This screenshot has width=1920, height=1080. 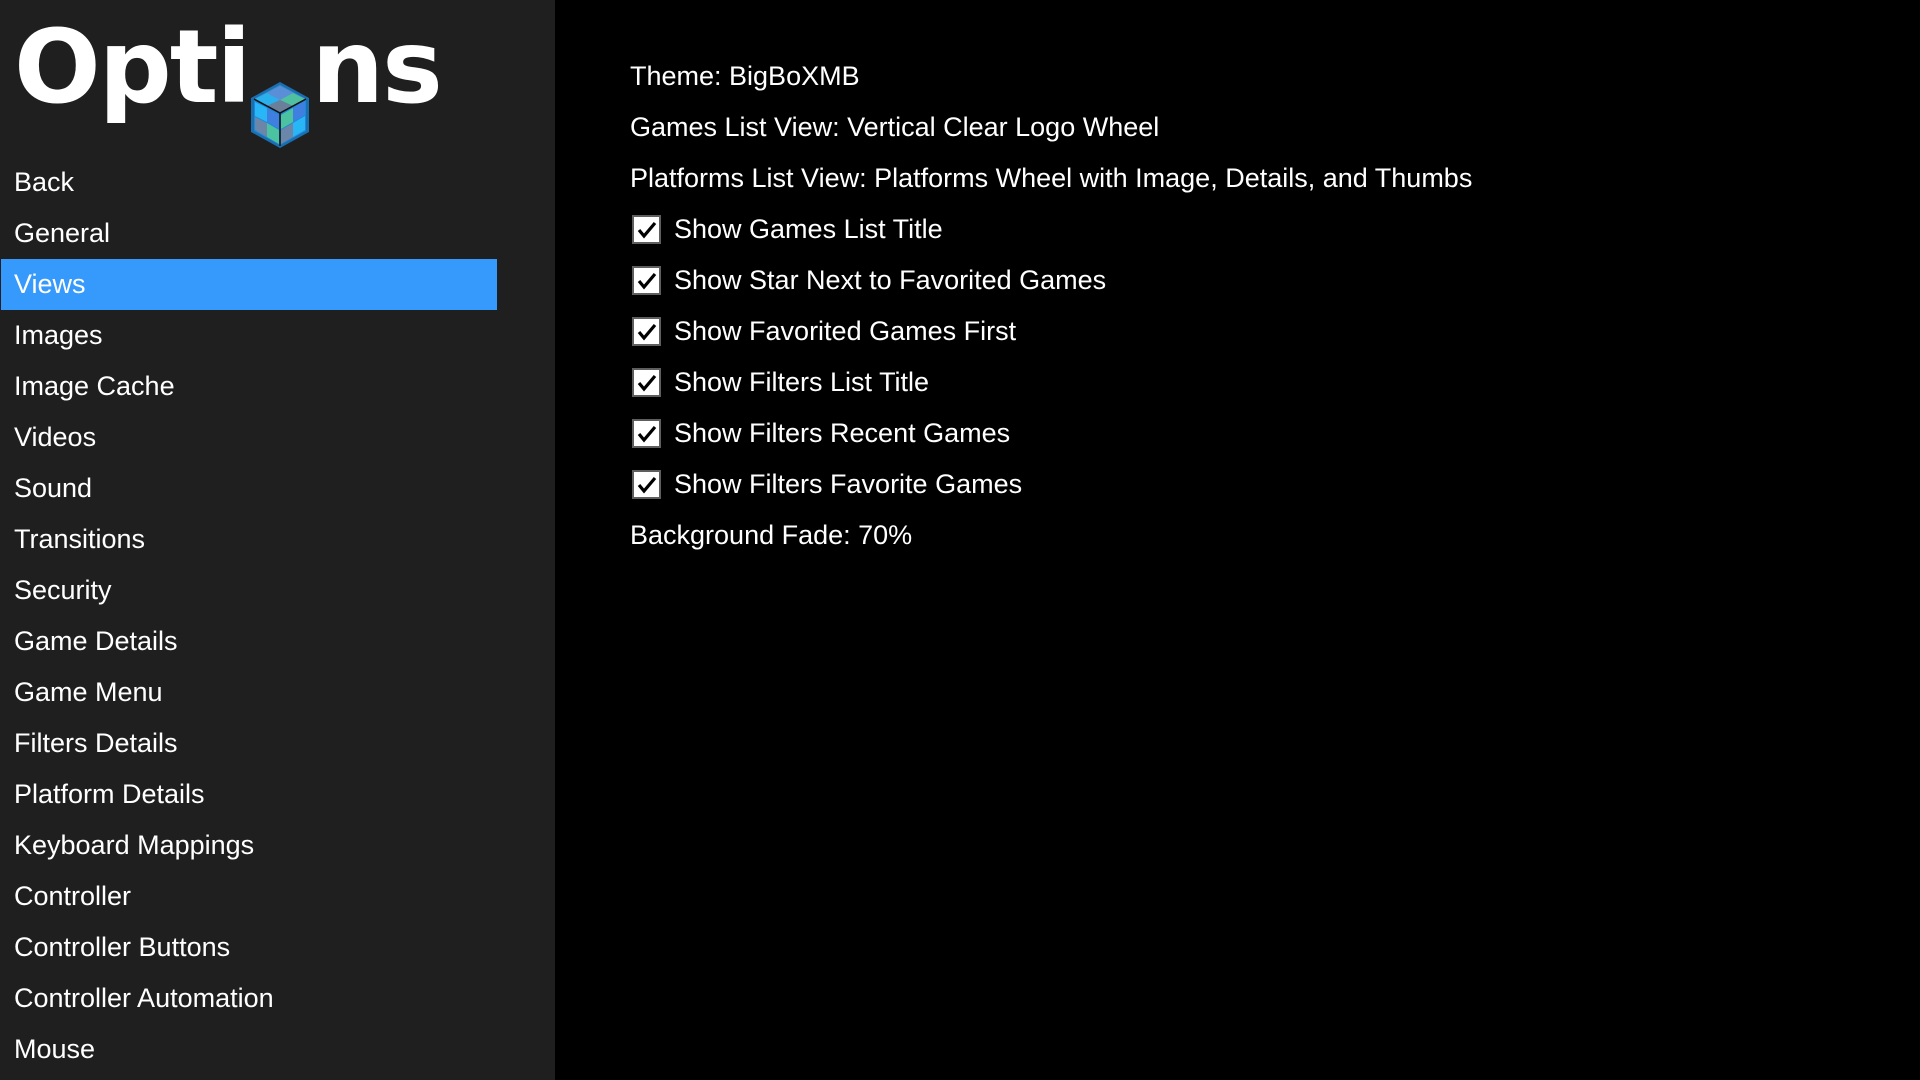 I want to click on checkbox-show-filters-list-title: Show Filters List Title, so click(x=1051, y=382).